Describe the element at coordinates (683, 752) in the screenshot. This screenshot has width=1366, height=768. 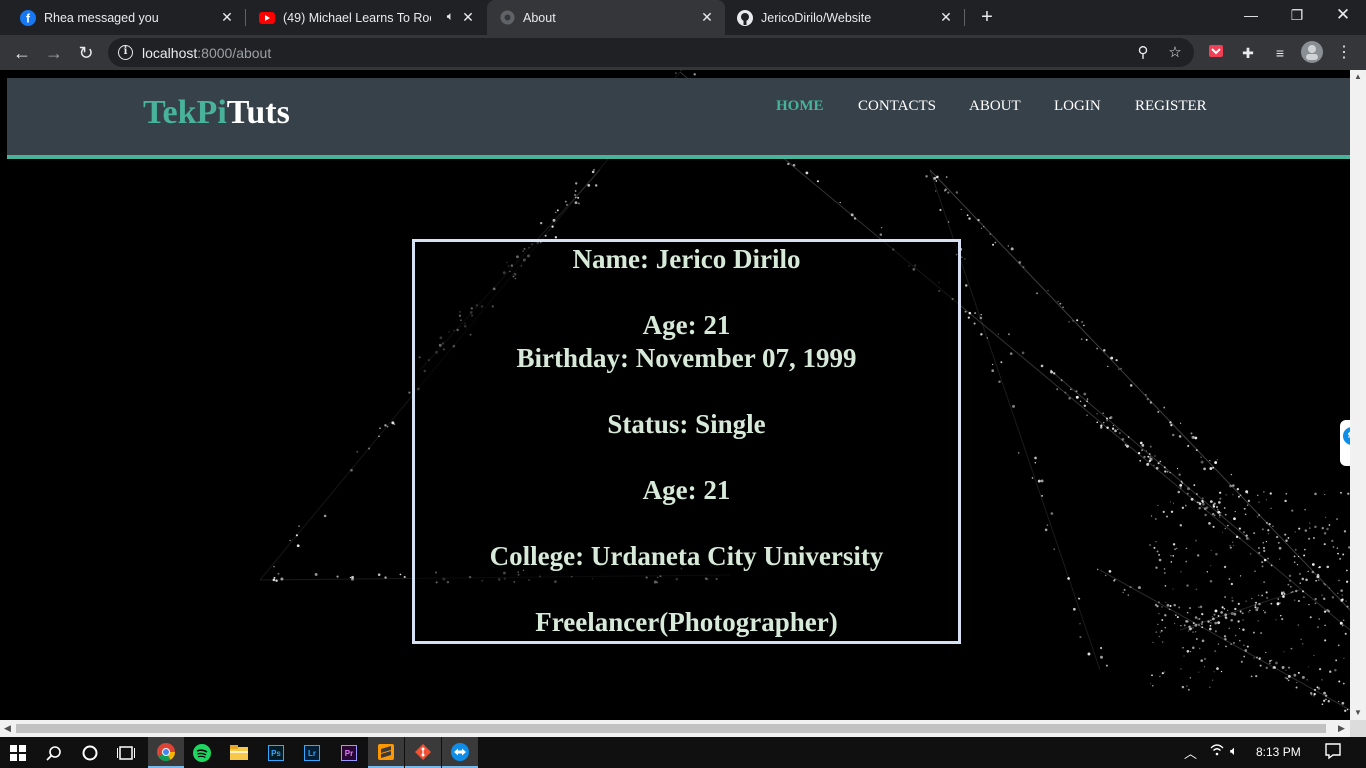
I see `windows-taskbar: Ps Lr Pr ︿ 🔈︎ 8:13 PM` at that location.